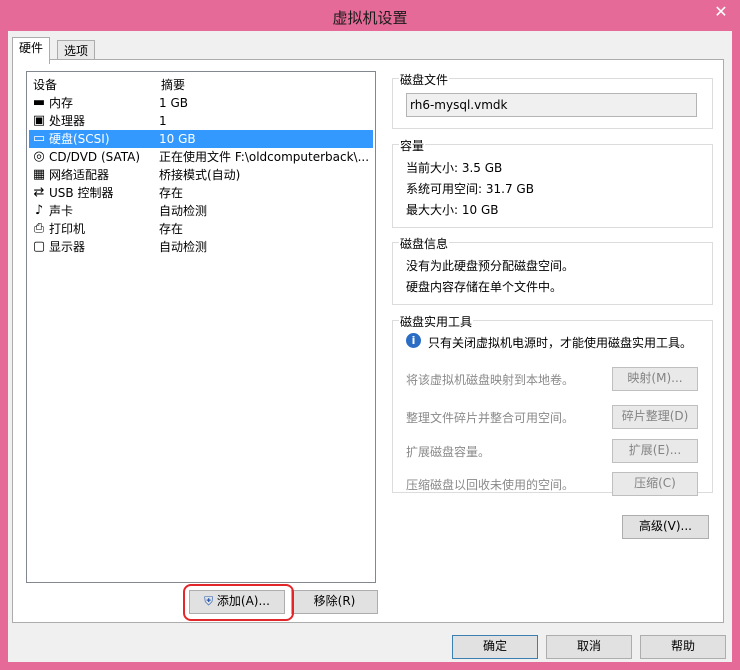 This screenshot has height=670, width=740. I want to click on disk-file-group: 磁盘文件 rh6-mysql.vmdk, so click(552, 100).